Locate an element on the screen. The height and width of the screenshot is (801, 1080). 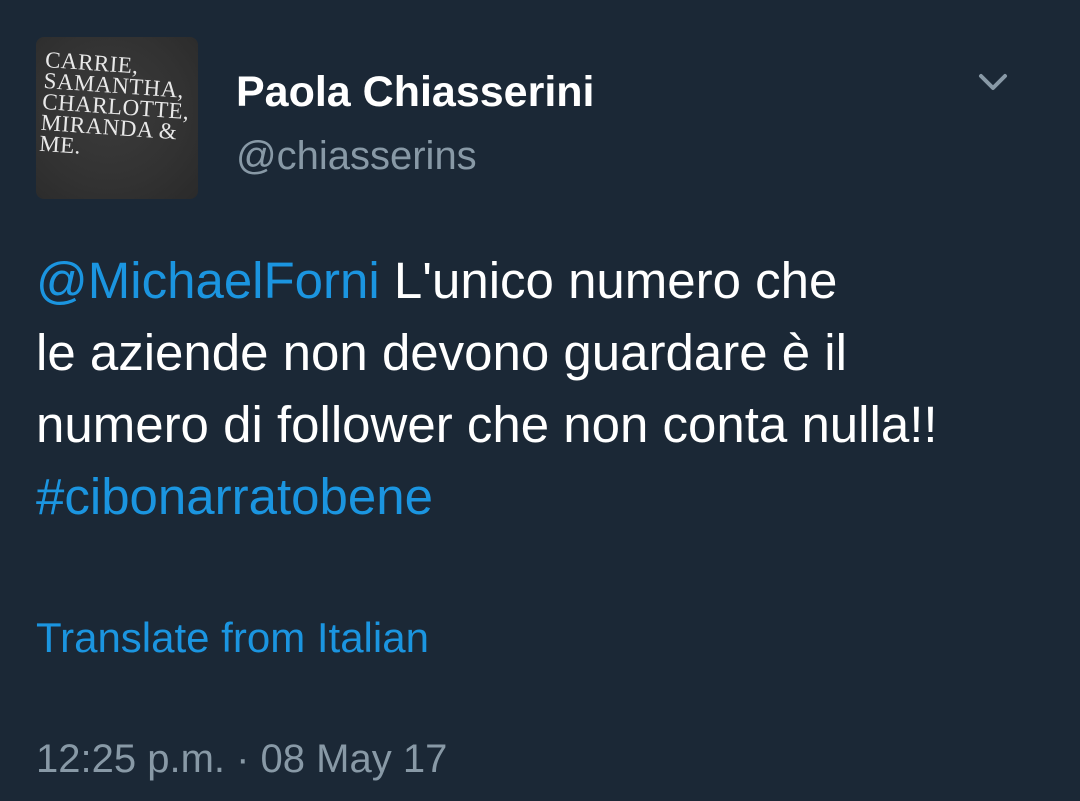
timestamp: 12:25 p.m. · 08 May 17 is located at coordinates (242, 759).